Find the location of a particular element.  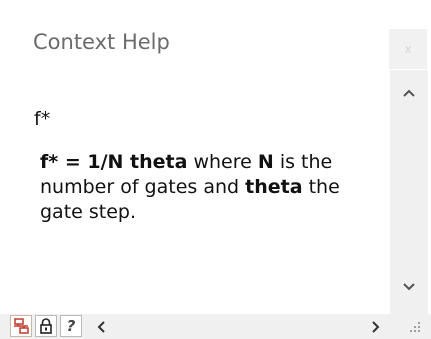

help-term-theta: theta is located at coordinates (274, 187).